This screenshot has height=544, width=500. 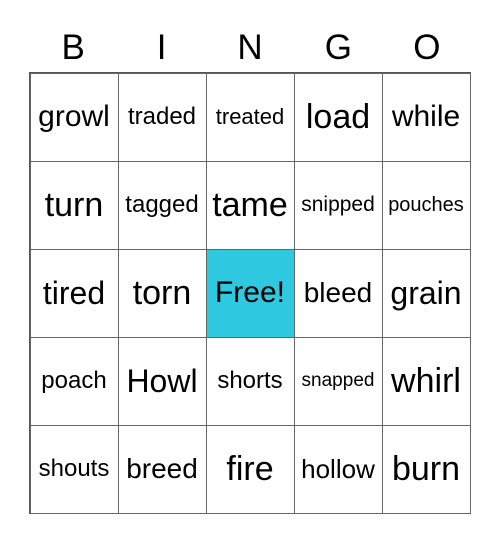 What do you see at coordinates (250, 381) in the screenshot?
I see `bingo-cell: shorts` at bounding box center [250, 381].